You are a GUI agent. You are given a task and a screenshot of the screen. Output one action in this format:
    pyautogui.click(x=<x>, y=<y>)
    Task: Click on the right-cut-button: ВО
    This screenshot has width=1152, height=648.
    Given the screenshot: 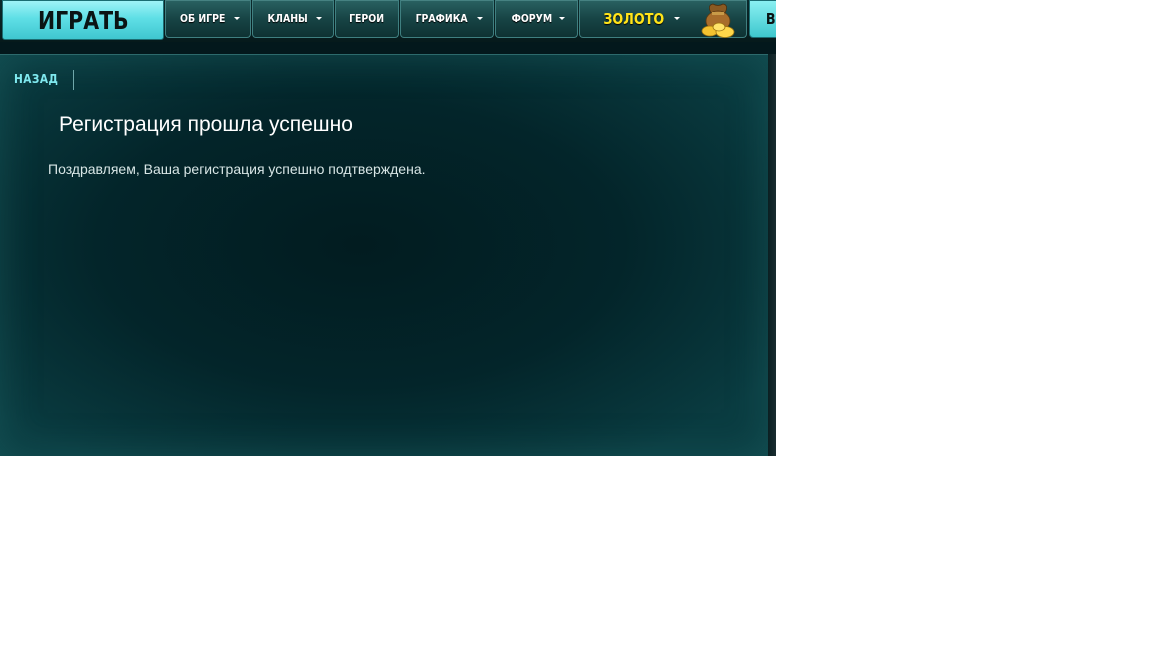 What is the action you would take?
    pyautogui.click(x=762, y=19)
    